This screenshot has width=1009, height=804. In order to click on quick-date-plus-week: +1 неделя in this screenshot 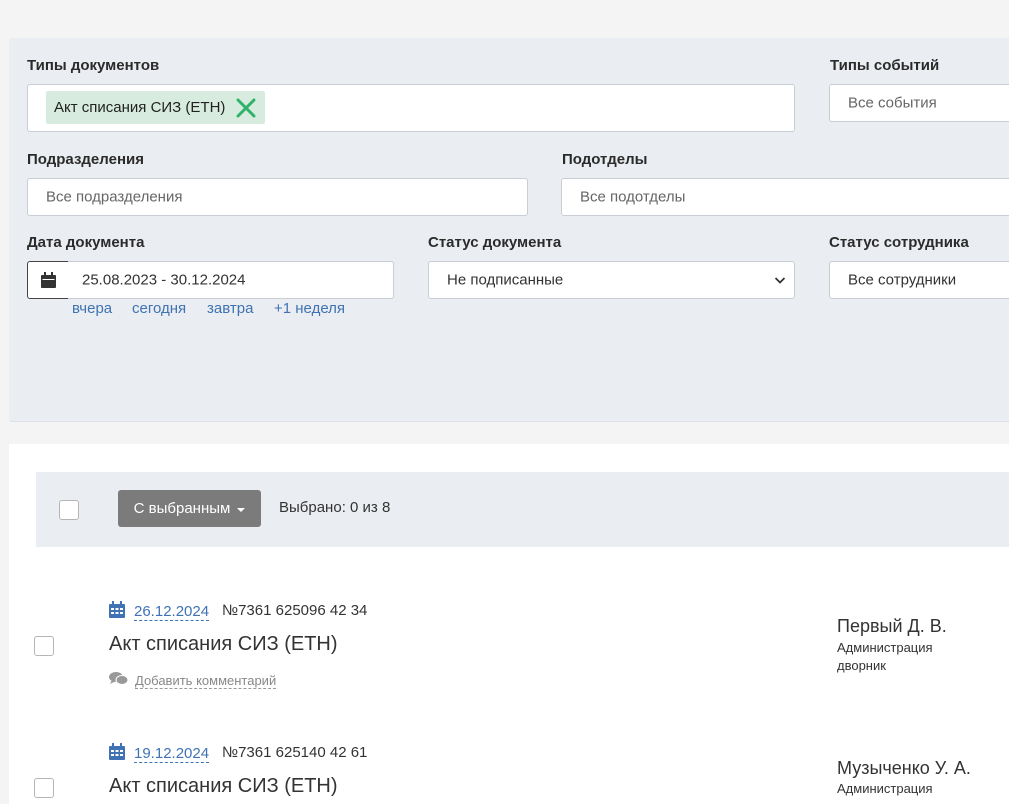, I will do `click(309, 308)`.